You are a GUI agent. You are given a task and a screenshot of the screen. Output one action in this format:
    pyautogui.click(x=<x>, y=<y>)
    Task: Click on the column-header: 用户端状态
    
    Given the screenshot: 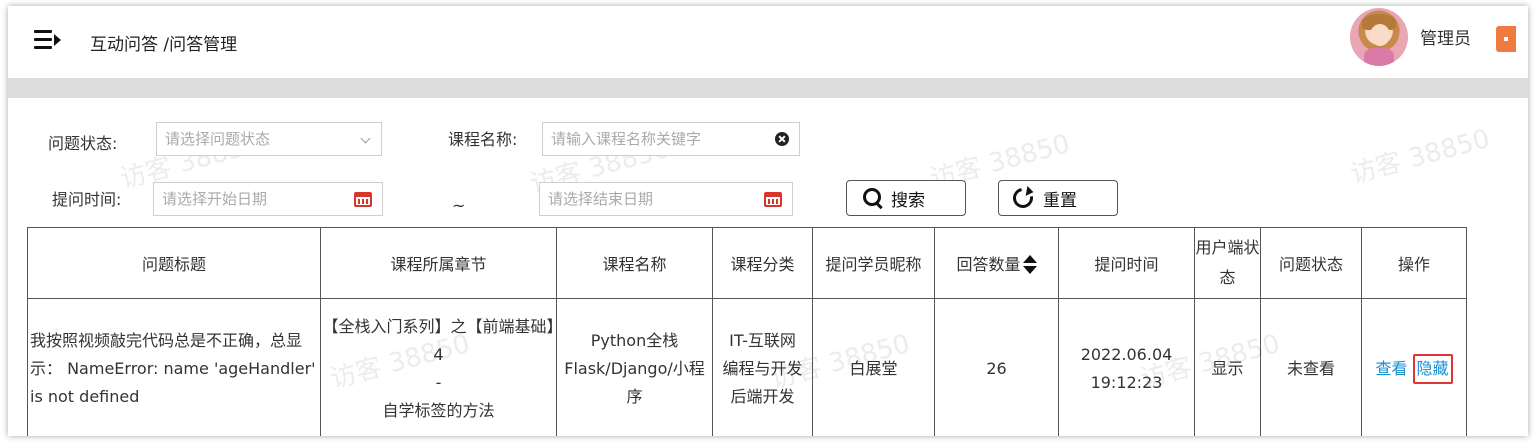 What is the action you would take?
    pyautogui.click(x=1227, y=263)
    